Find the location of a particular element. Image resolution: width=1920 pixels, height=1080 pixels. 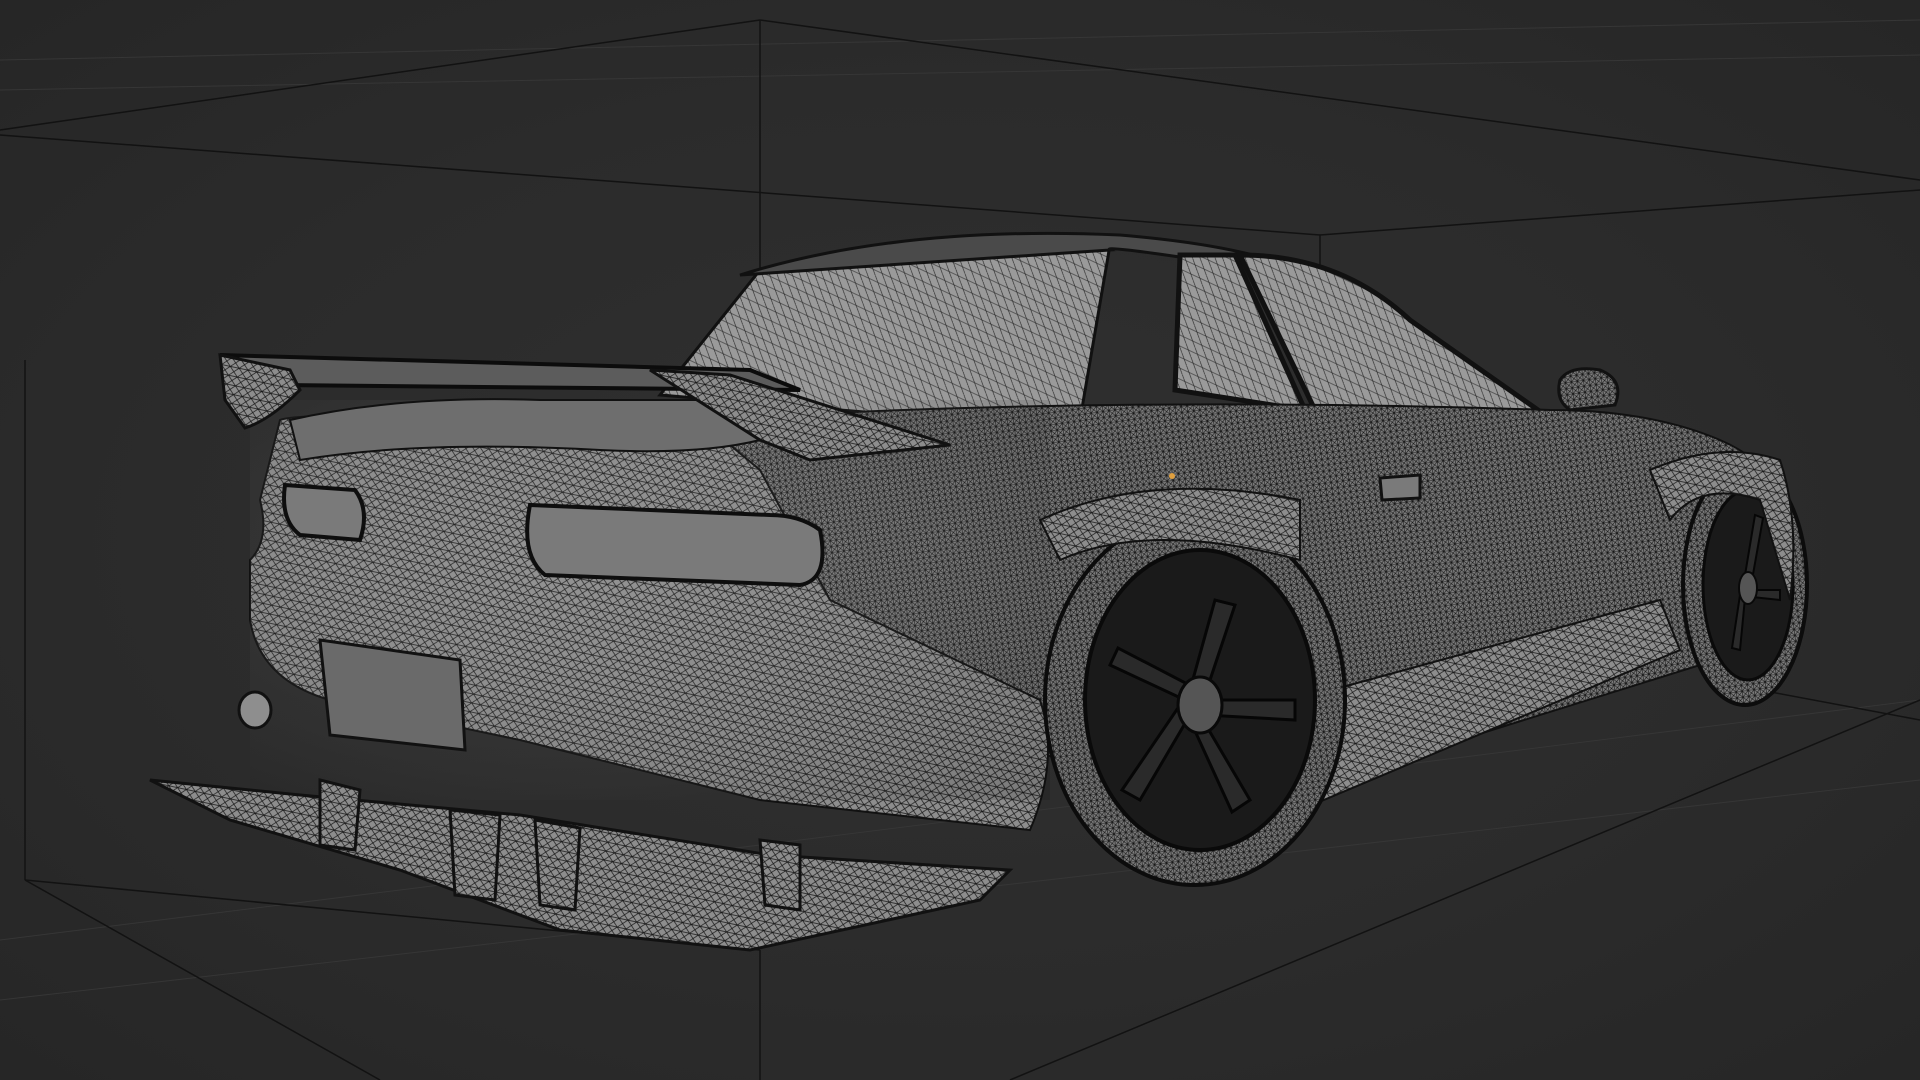

taillight-left is located at coordinates (324, 512).